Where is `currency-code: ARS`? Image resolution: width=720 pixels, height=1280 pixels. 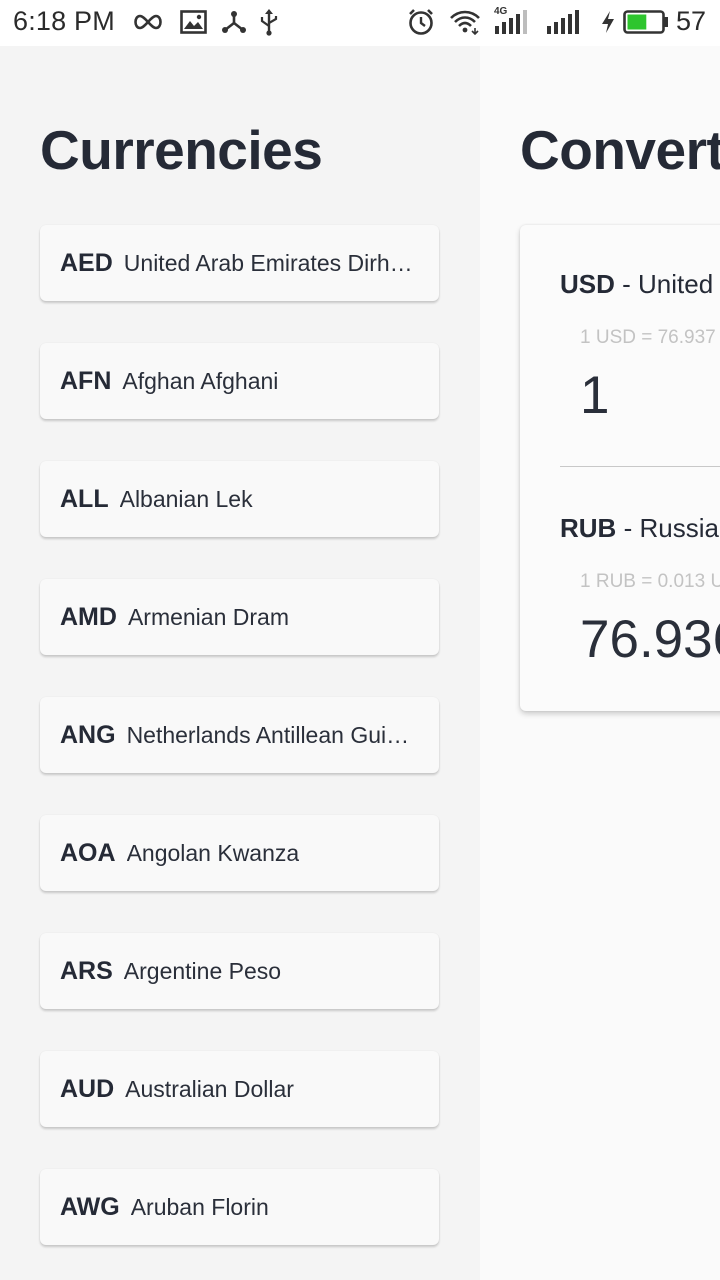 currency-code: ARS is located at coordinates (86, 970).